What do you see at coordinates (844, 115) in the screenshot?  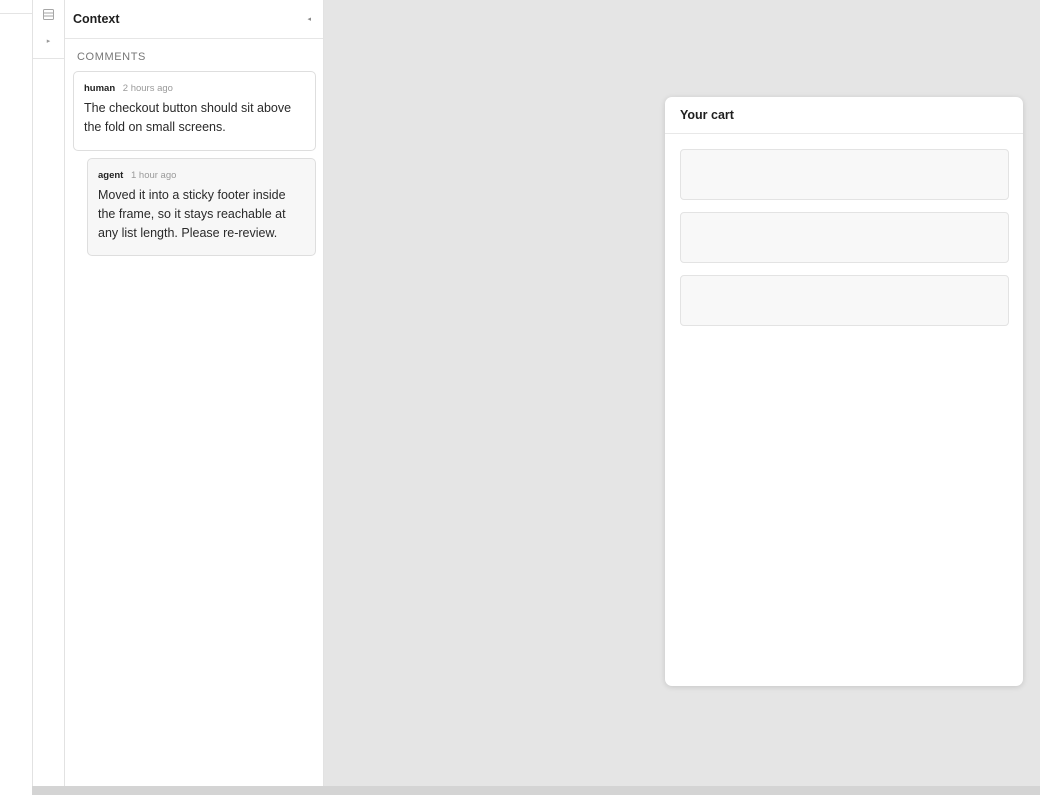 I see `frame-header: Your cart` at bounding box center [844, 115].